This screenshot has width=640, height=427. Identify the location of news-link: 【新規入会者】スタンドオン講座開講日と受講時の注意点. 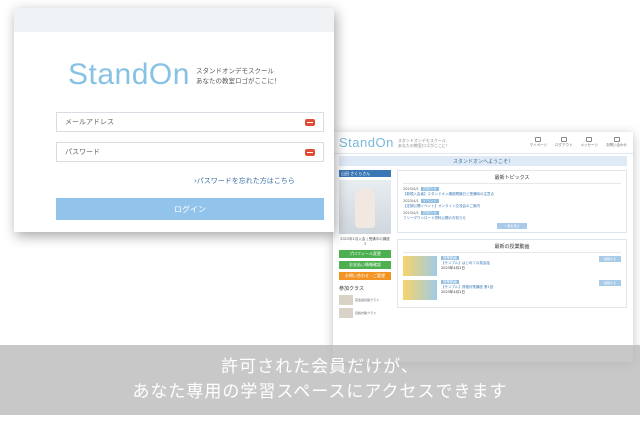
(512, 194).